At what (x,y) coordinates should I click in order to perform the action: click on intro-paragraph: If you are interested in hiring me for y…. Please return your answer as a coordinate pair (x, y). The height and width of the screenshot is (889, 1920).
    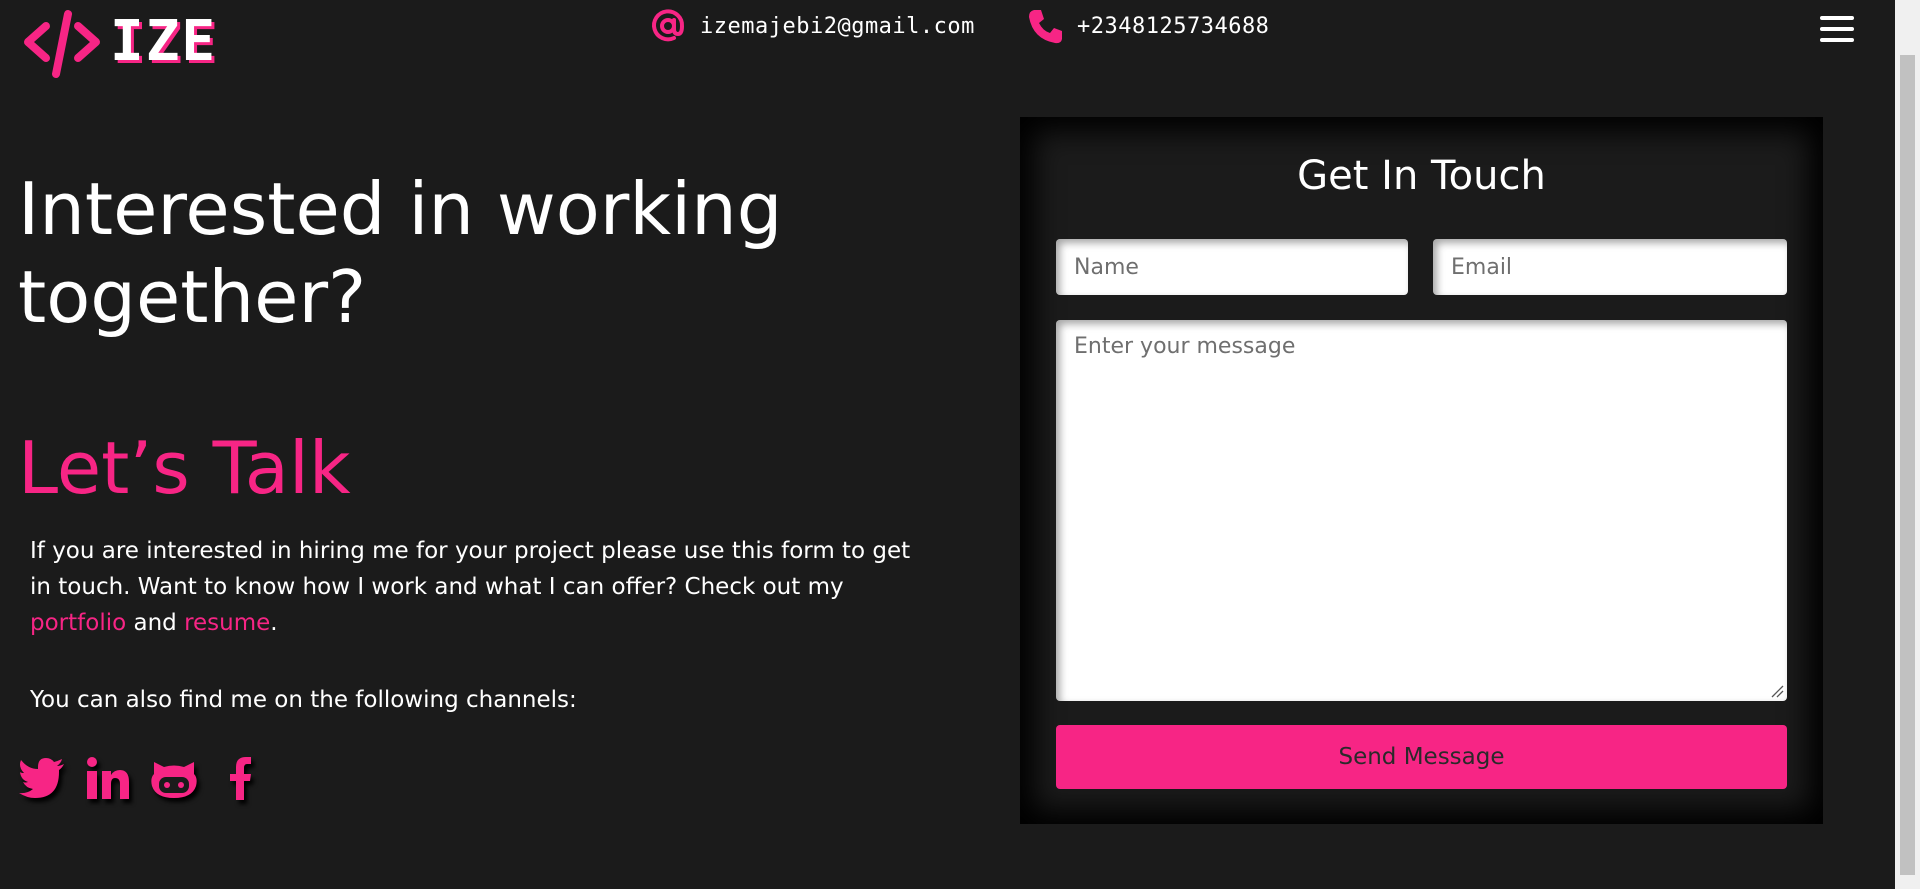
    Looking at the image, I should click on (470, 587).